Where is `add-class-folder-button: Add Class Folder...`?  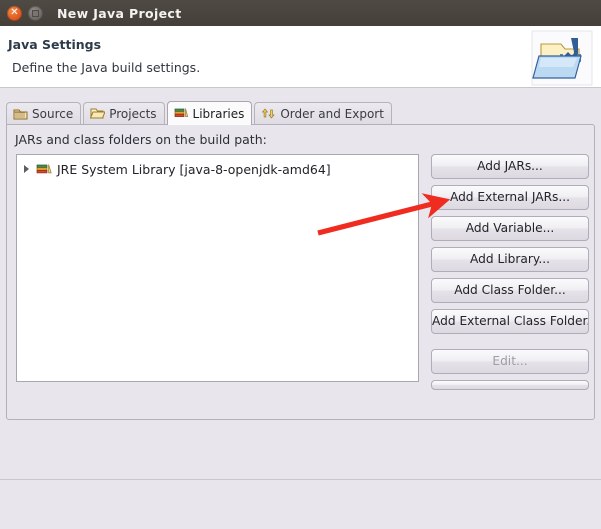 add-class-folder-button: Add Class Folder... is located at coordinates (510, 290).